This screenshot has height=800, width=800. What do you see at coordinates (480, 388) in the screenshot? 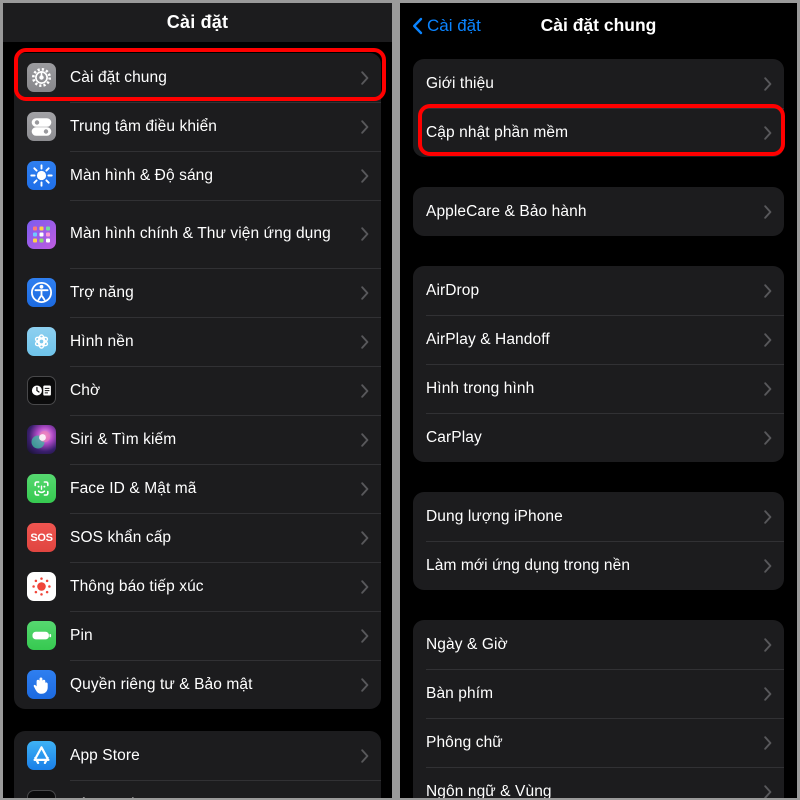
I see `settings-row-label: Hình trong hình` at bounding box center [480, 388].